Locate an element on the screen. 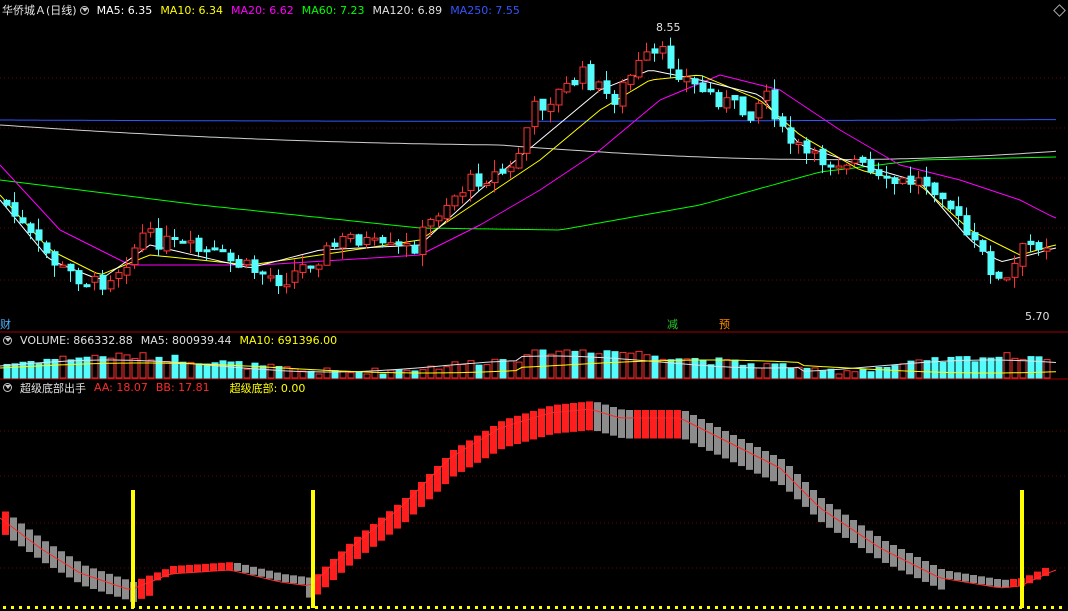 The image size is (1068, 611). reduction-marker: 减 is located at coordinates (672, 324).